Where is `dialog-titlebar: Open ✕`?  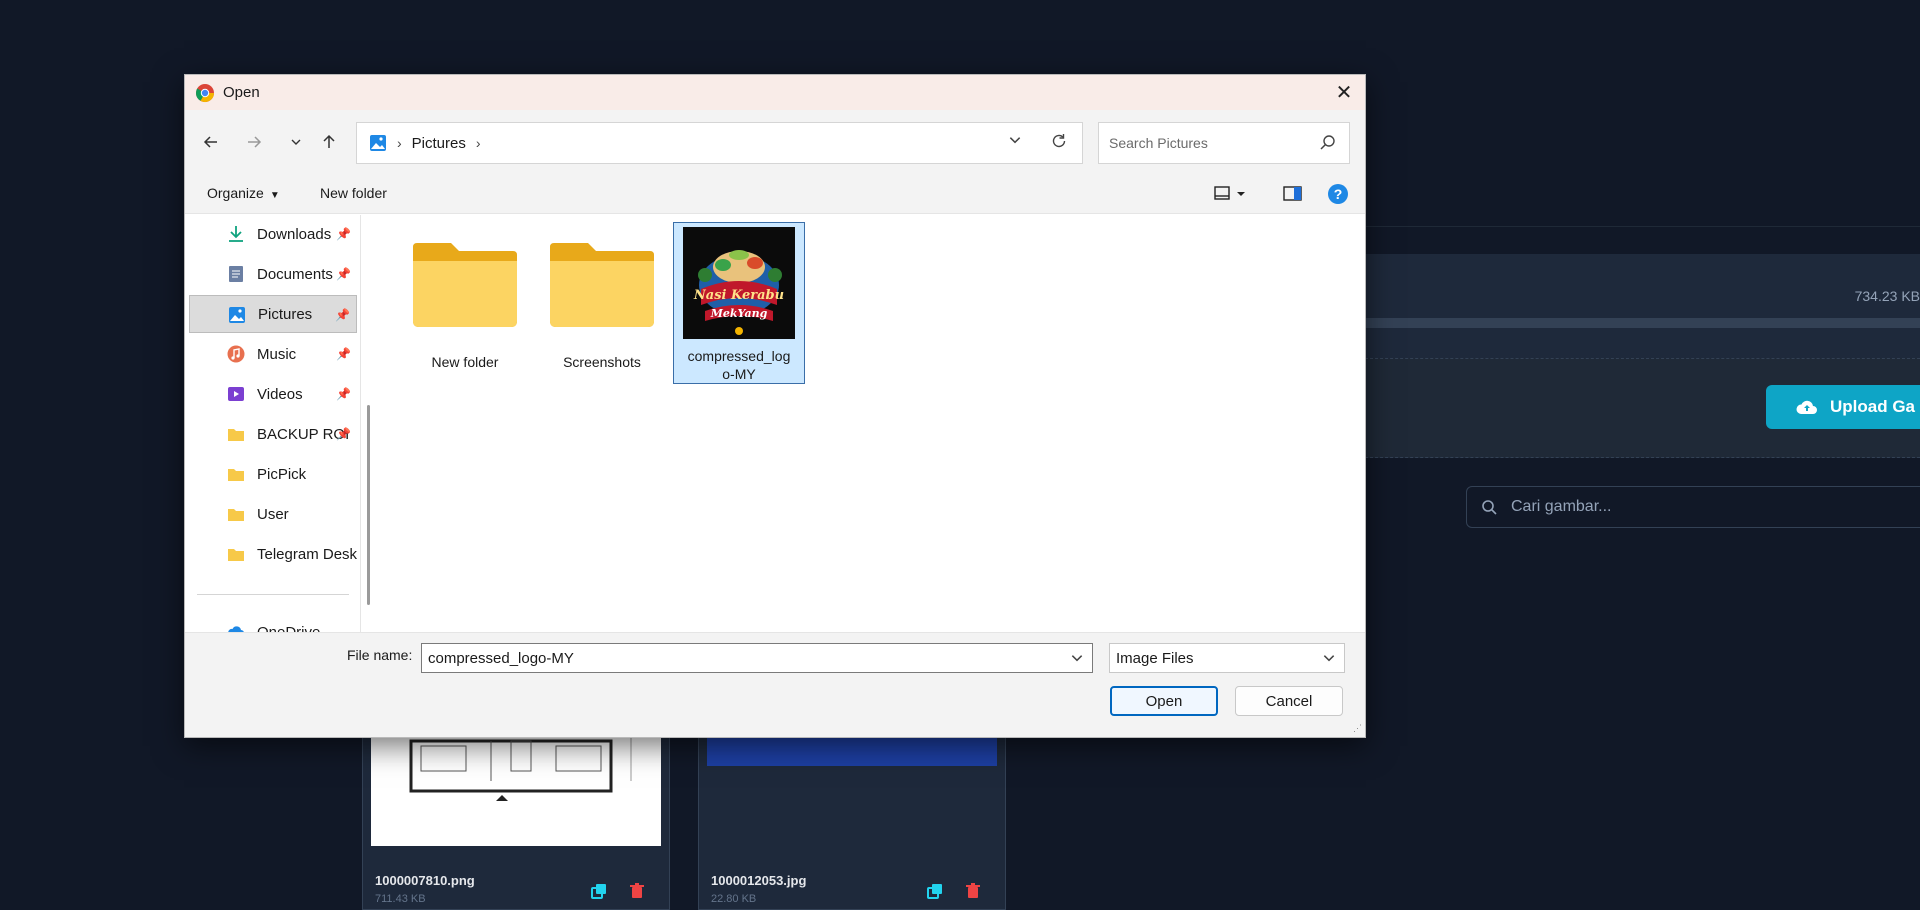 dialog-titlebar: Open ✕ is located at coordinates (775, 92).